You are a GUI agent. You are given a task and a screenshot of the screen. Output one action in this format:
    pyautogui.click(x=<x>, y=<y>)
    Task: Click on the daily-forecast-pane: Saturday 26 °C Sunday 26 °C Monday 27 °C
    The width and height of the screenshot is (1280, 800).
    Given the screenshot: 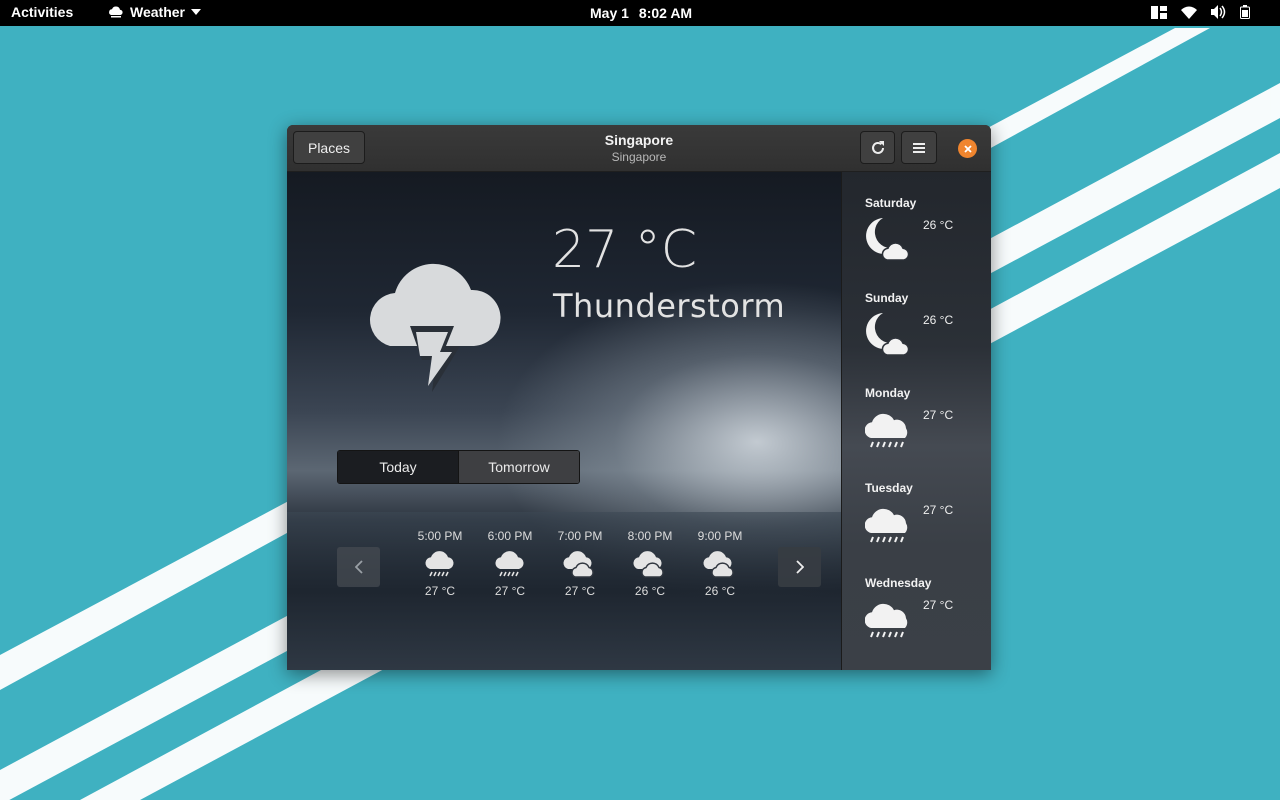 What is the action you would take?
    pyautogui.click(x=916, y=421)
    